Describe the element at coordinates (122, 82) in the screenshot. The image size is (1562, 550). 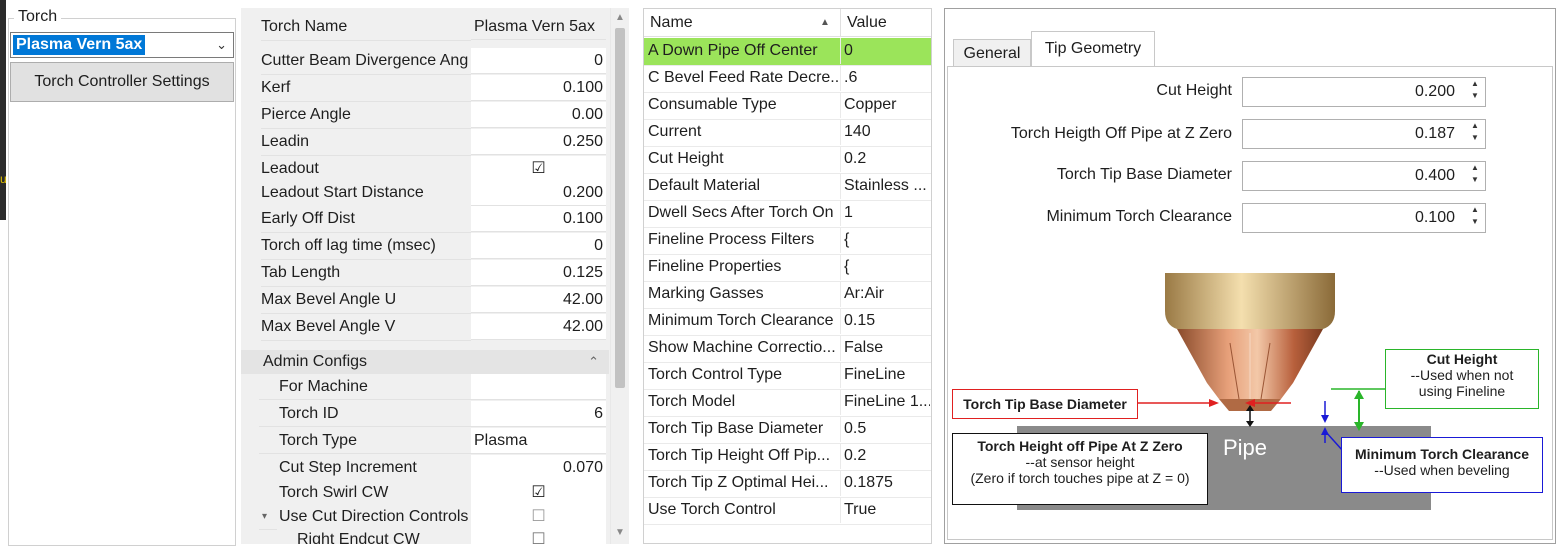
I see `torch-controller-settings-button: Torch Controller Settings` at that location.